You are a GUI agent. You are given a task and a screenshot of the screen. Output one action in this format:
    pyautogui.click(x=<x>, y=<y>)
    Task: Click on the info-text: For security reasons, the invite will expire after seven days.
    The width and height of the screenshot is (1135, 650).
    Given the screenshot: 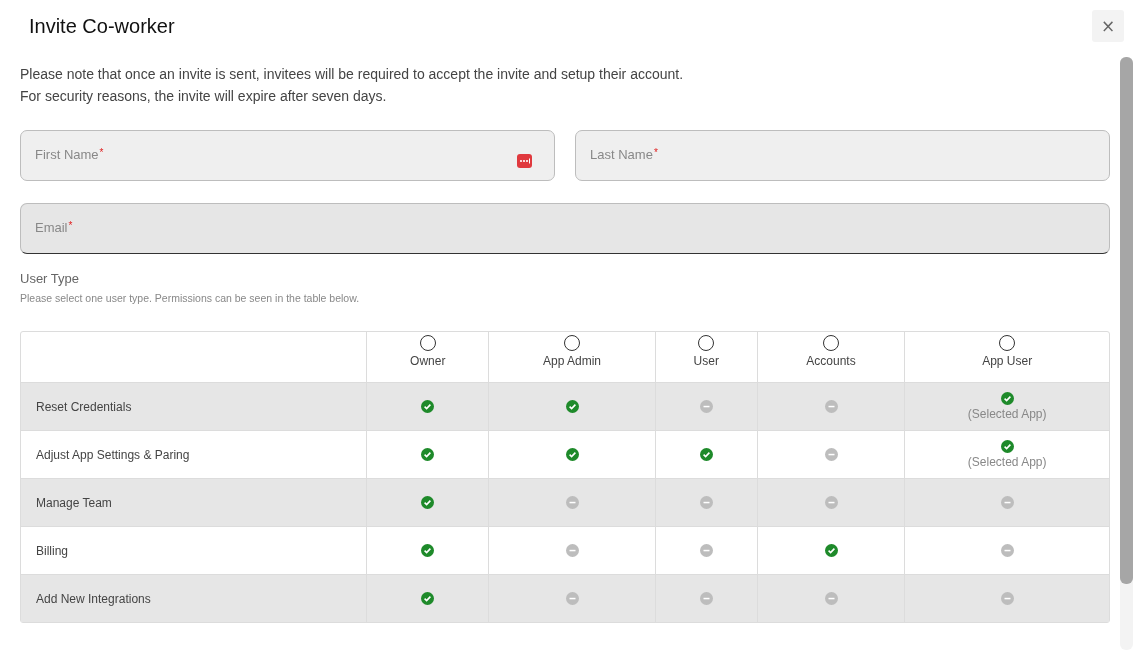 What is the action you would take?
    pyautogui.click(x=204, y=96)
    